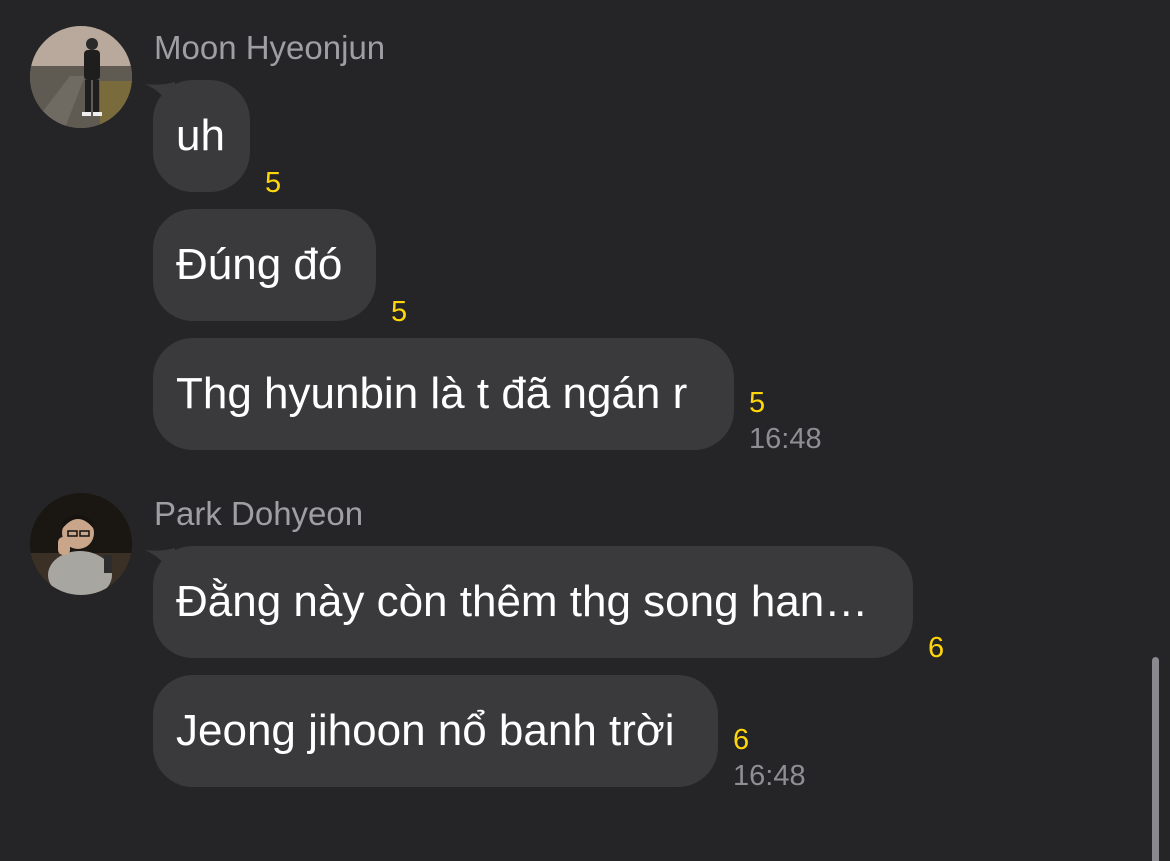  Describe the element at coordinates (264, 265) in the screenshot. I see `message-bubble: Đúng đó` at that location.